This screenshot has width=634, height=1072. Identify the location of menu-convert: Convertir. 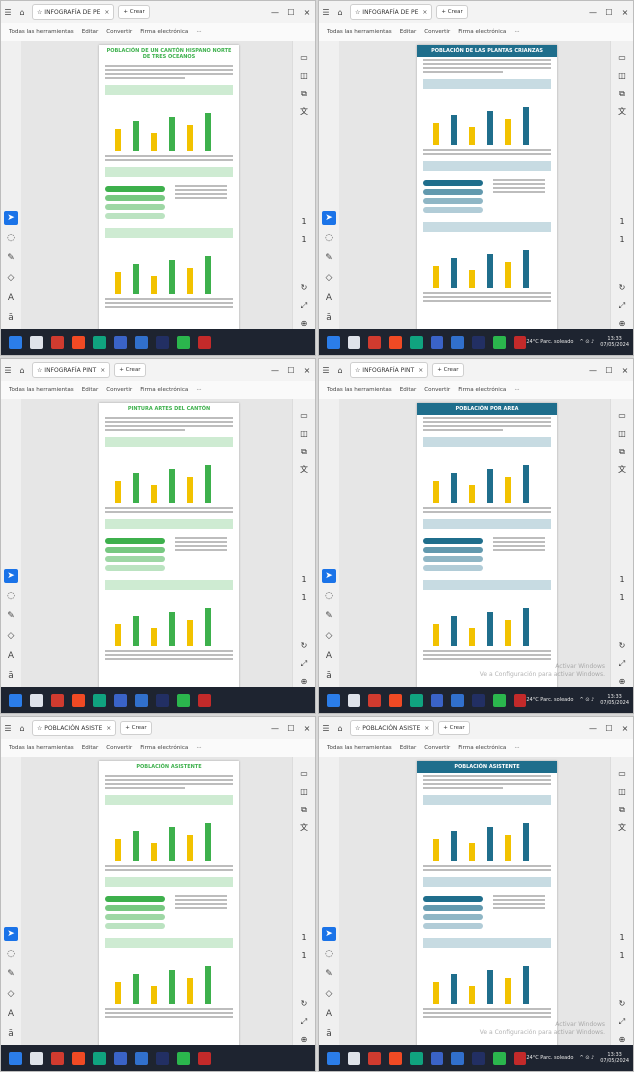
(437, 32).